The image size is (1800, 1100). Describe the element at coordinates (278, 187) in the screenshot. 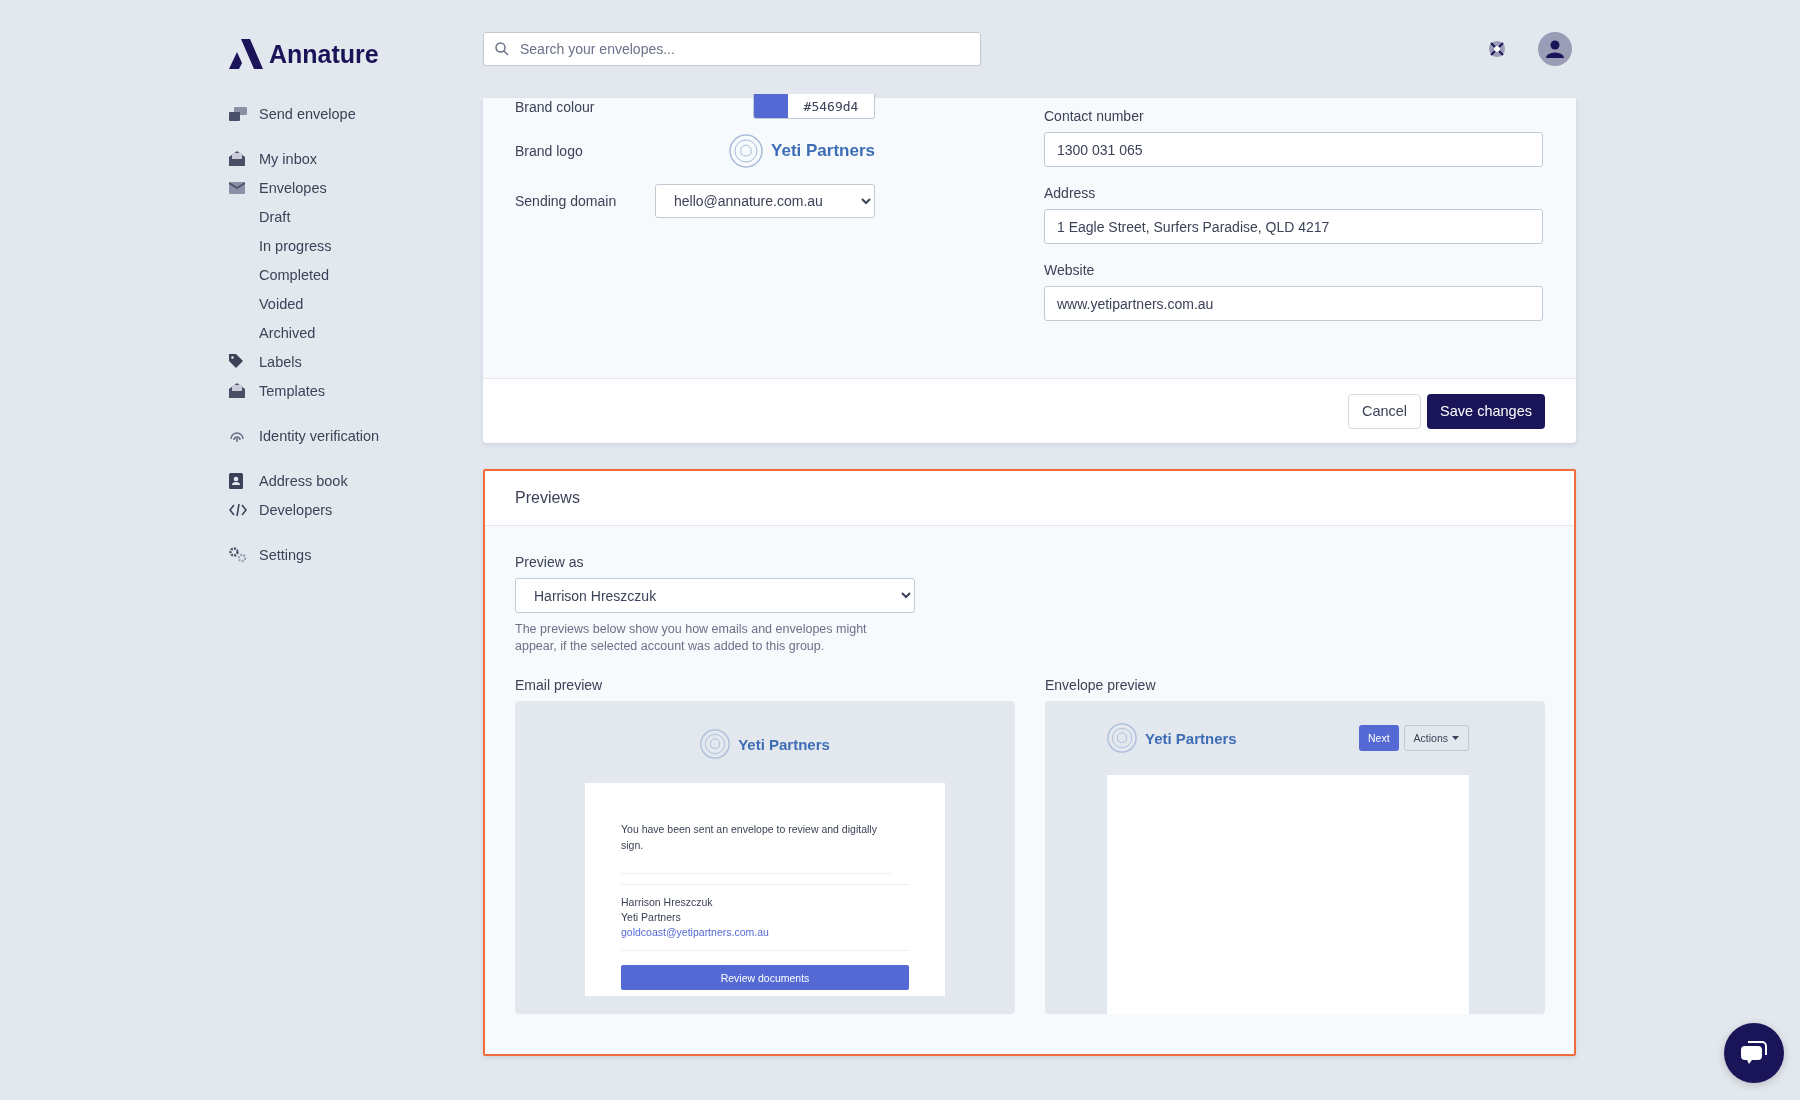

I see `sidebar-item: Envelopes` at that location.